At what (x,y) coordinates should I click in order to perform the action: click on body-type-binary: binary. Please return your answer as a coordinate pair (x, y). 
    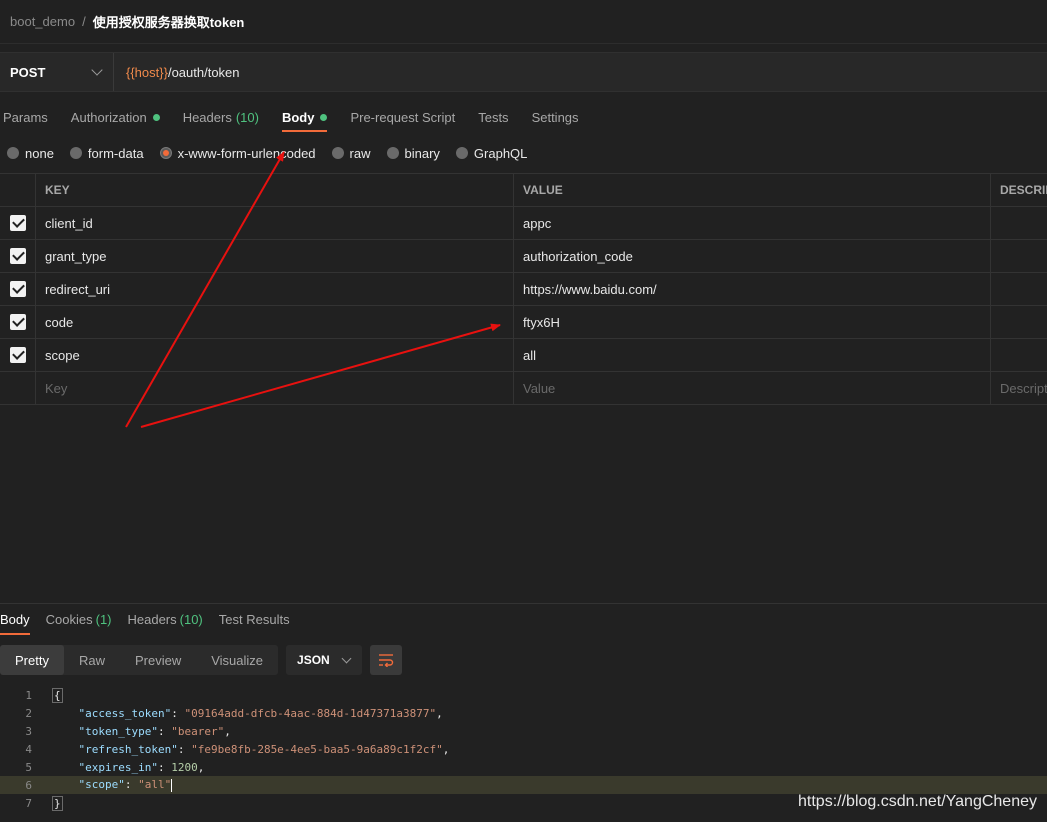
    Looking at the image, I should click on (413, 153).